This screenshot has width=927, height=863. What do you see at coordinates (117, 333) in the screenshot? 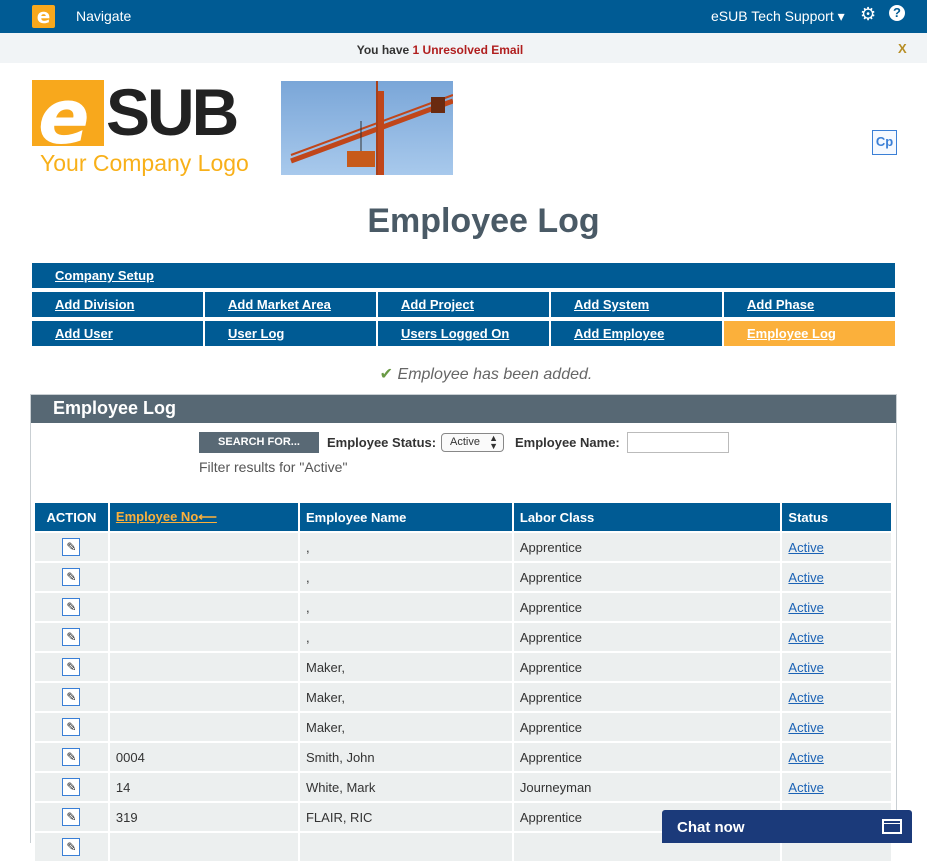
I see `menu-add-user: Add User` at bounding box center [117, 333].